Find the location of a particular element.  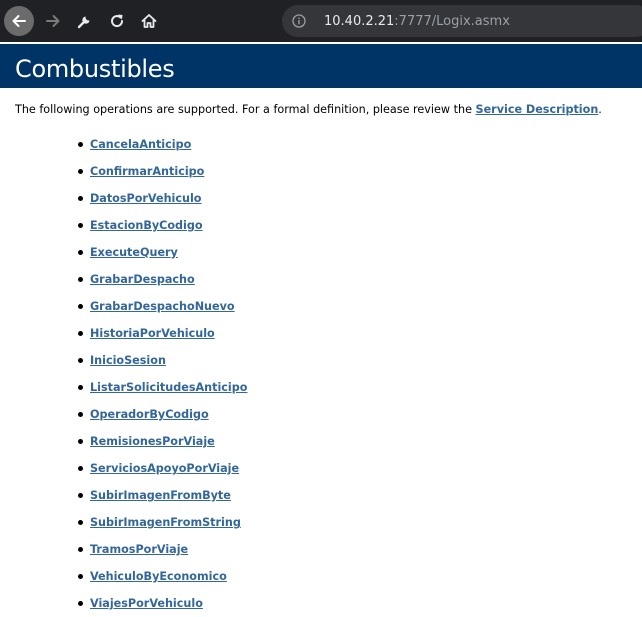

operation-link: SubirImagenFromByte is located at coordinates (160, 495).